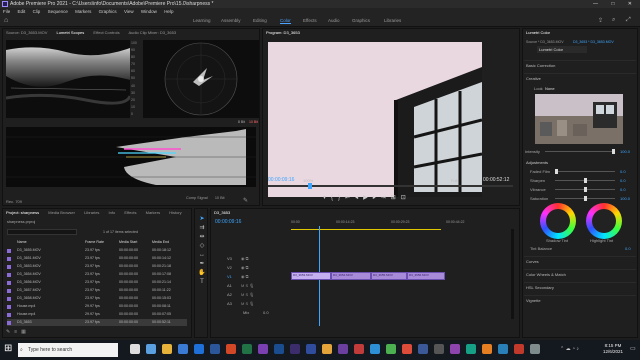  What do you see at coordinates (580, 77) in the screenshot?
I see `section-creative: Creative` at bounding box center [580, 77].